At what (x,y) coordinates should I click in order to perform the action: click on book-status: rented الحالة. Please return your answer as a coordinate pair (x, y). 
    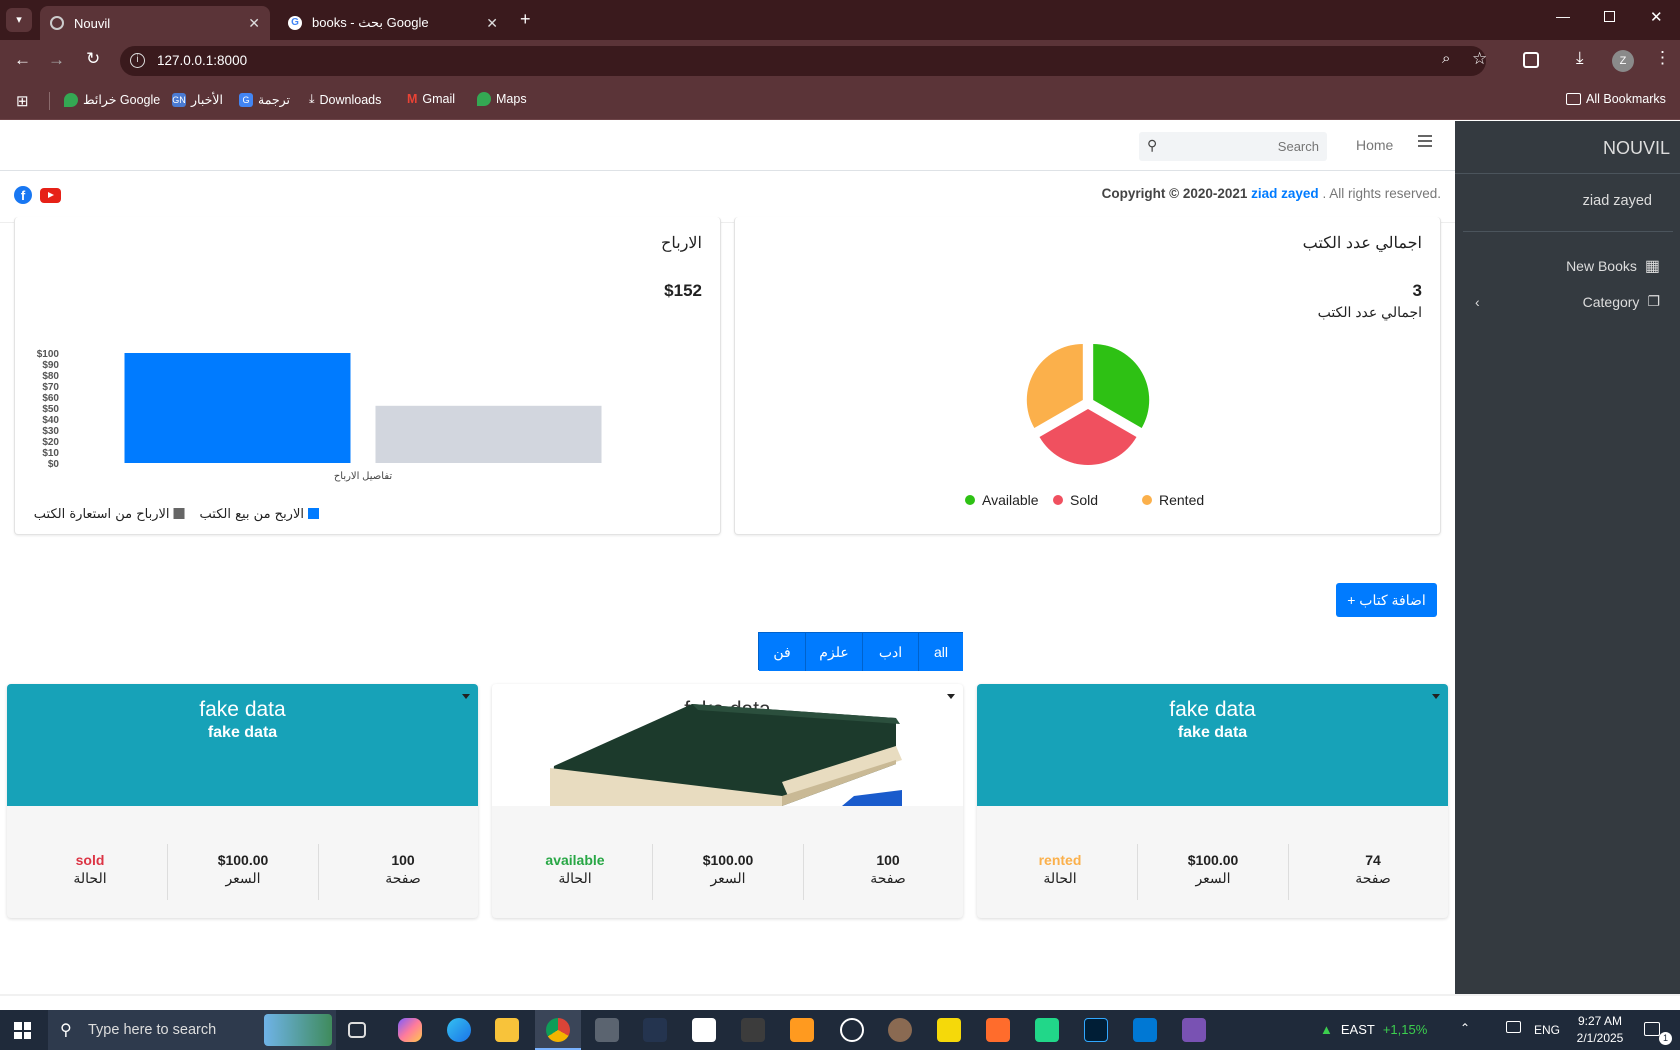
    Looking at the image, I should click on (1060, 869).